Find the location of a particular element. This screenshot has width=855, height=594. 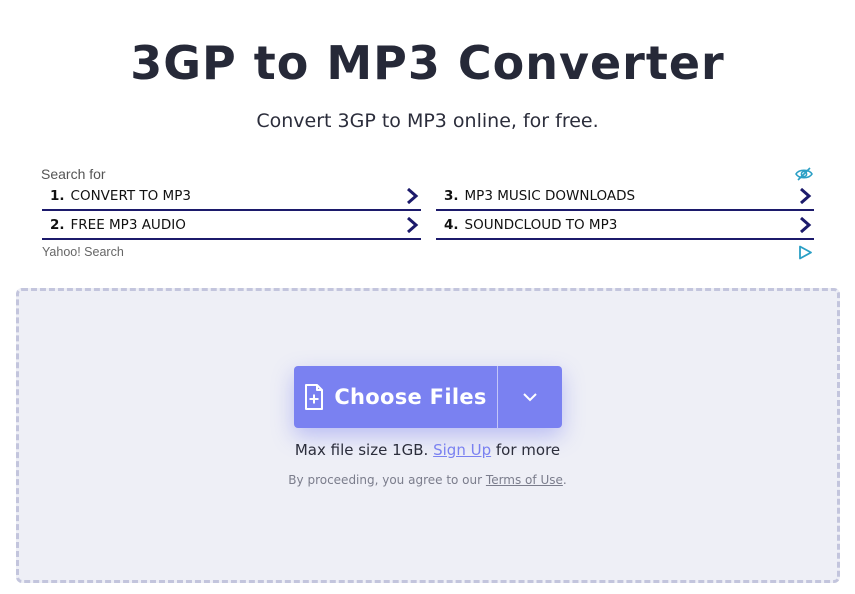

ad-item-mp3-music-downloads: 3. MP3 MUSIC DOWNLOADS is located at coordinates (625, 196).